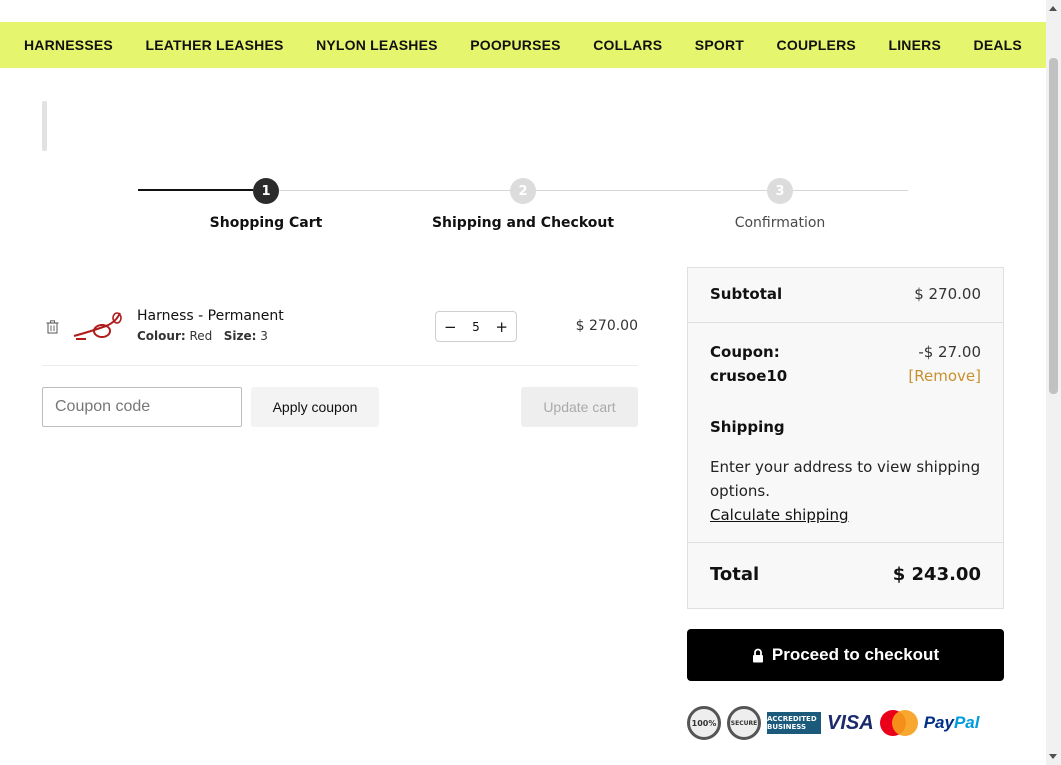  What do you see at coordinates (52, 327) in the screenshot?
I see `trash-icon` at bounding box center [52, 327].